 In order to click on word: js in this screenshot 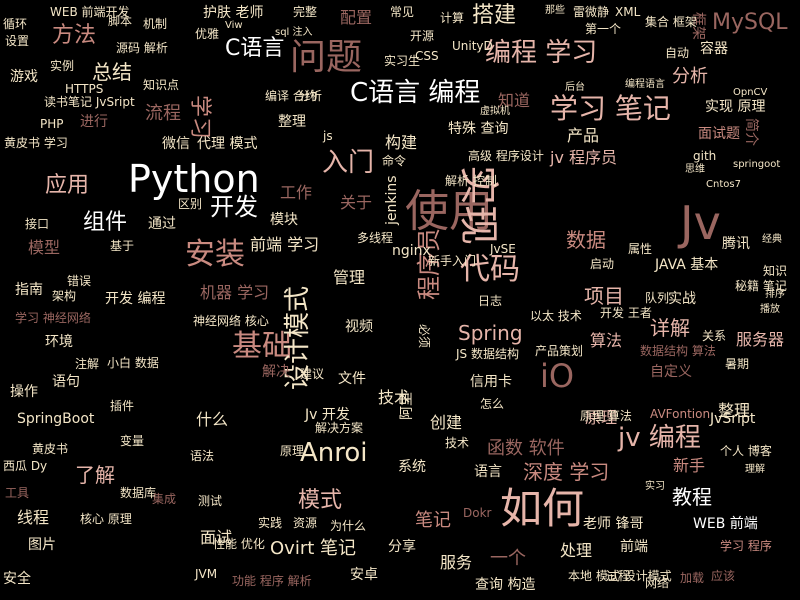, I will do `click(328, 136)`.